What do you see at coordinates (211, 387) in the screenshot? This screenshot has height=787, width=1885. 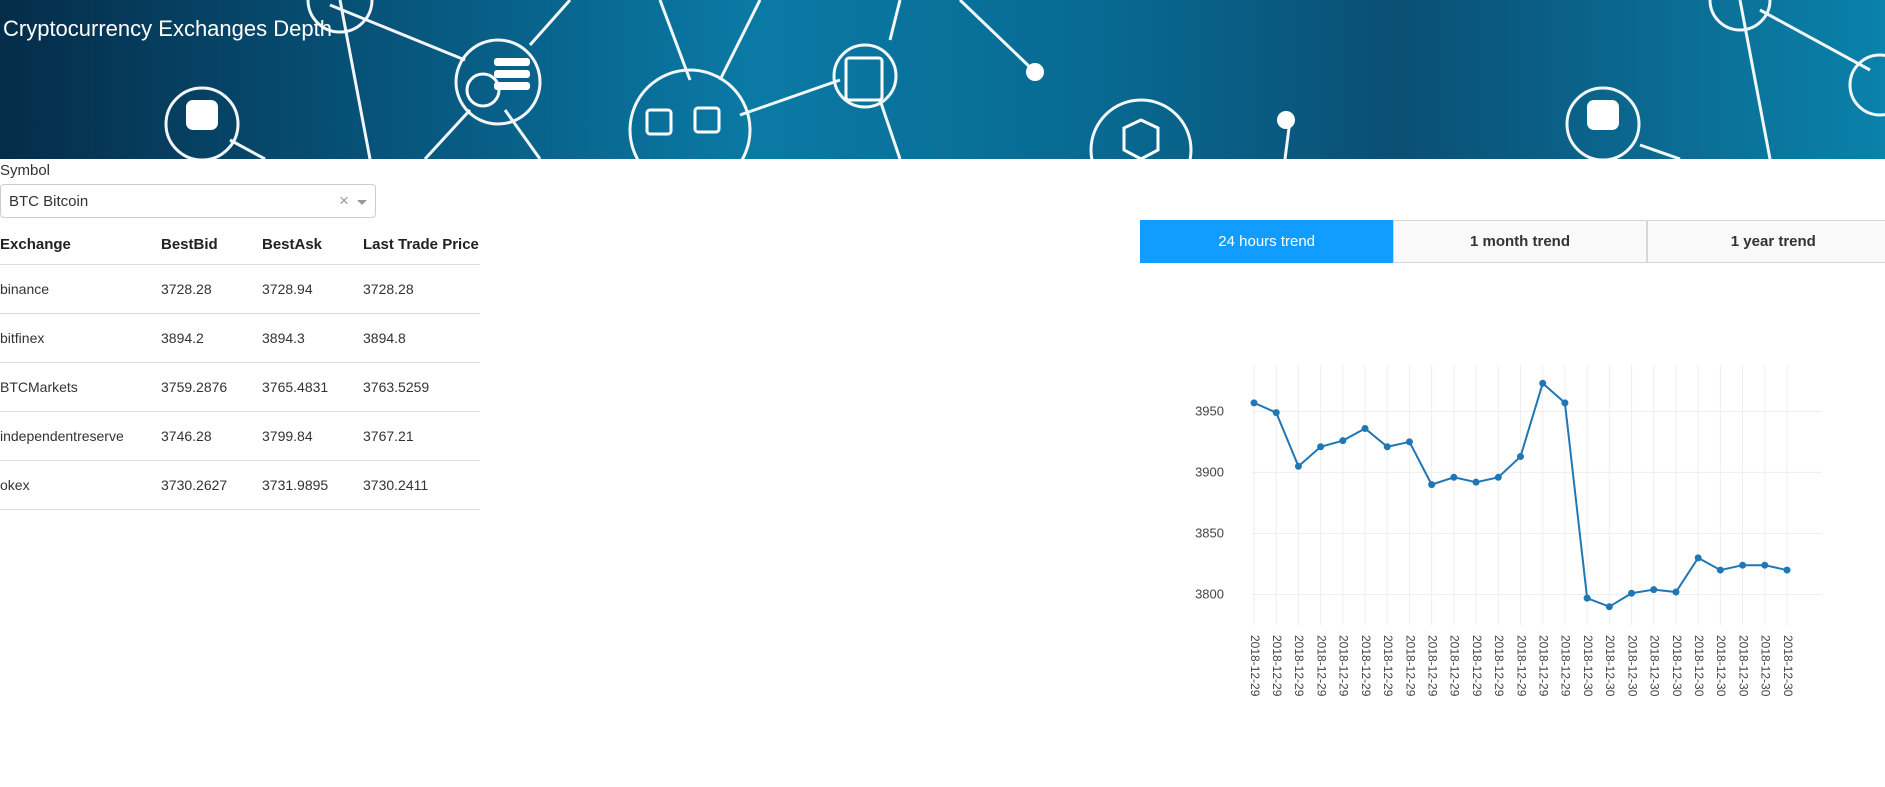 I see `cell-bestbid: 3759.2876` at bounding box center [211, 387].